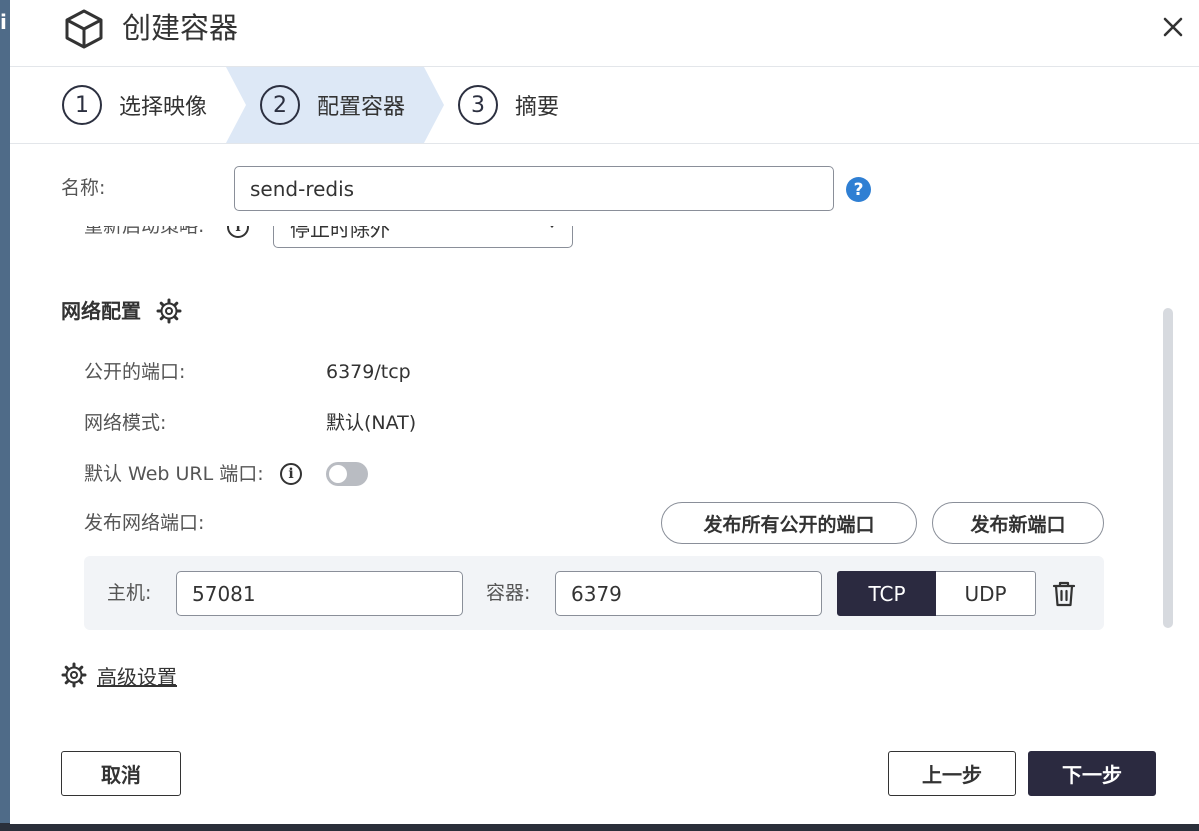  I want to click on web-url-port-toggle, so click(347, 474).